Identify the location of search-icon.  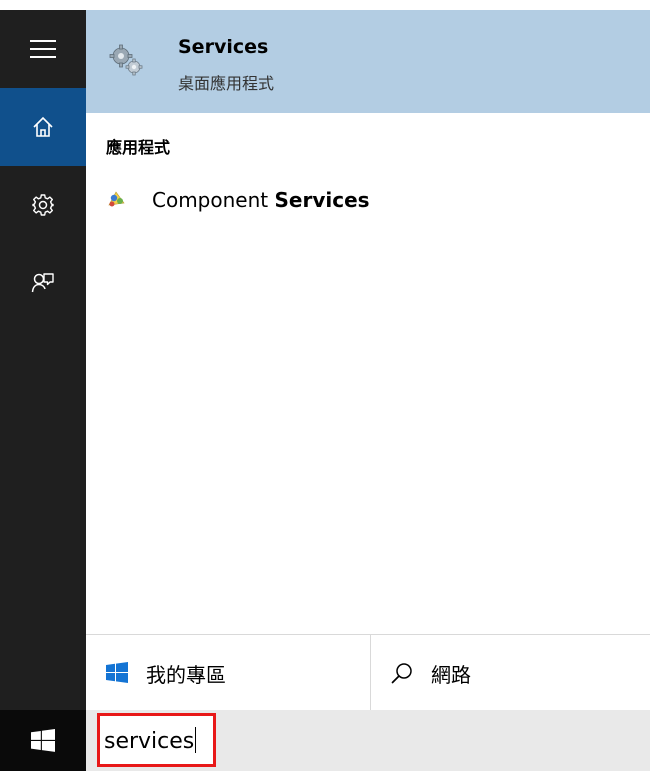
(401, 673).